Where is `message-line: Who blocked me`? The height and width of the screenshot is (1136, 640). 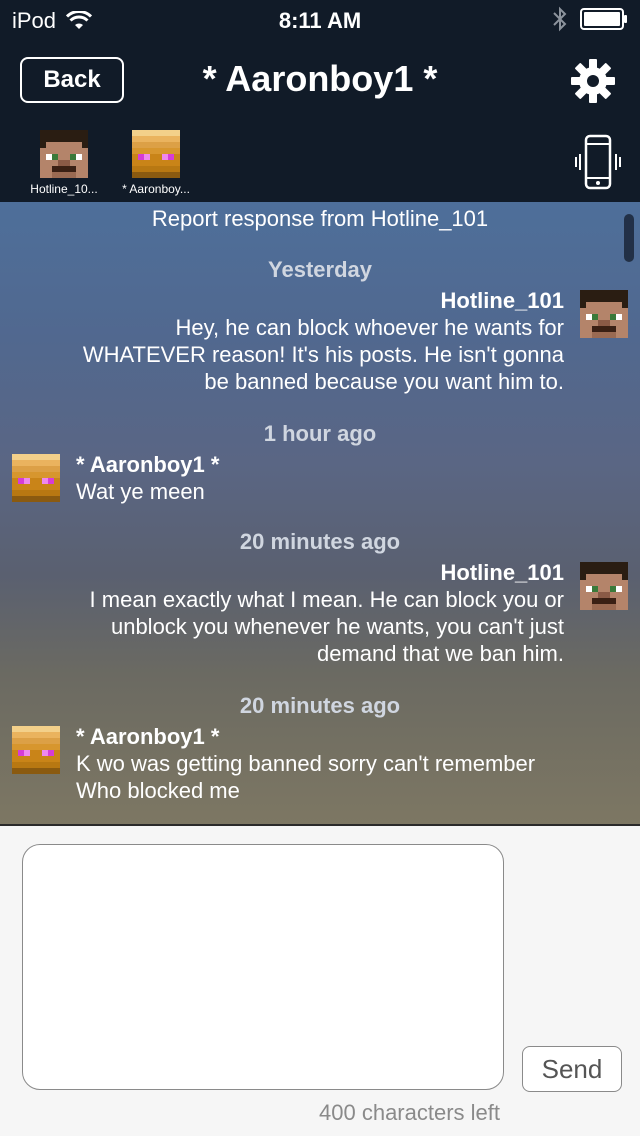 message-line: Who blocked me is located at coordinates (158, 790).